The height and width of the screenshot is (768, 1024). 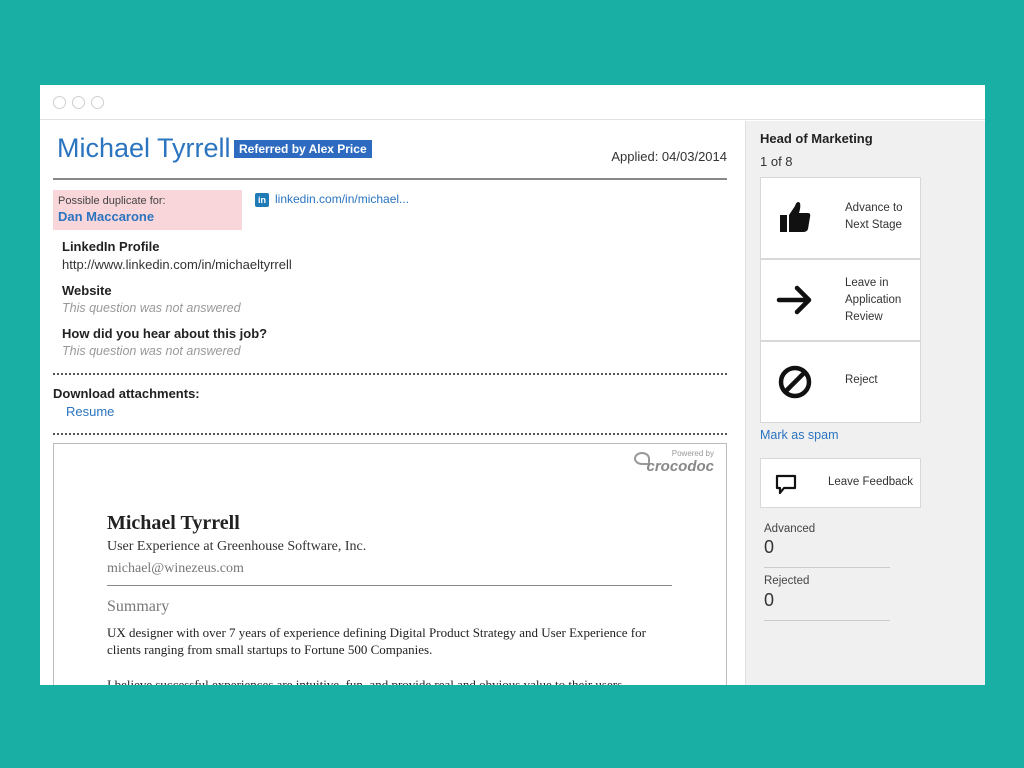 I want to click on resume-divider, so click(x=389, y=585).